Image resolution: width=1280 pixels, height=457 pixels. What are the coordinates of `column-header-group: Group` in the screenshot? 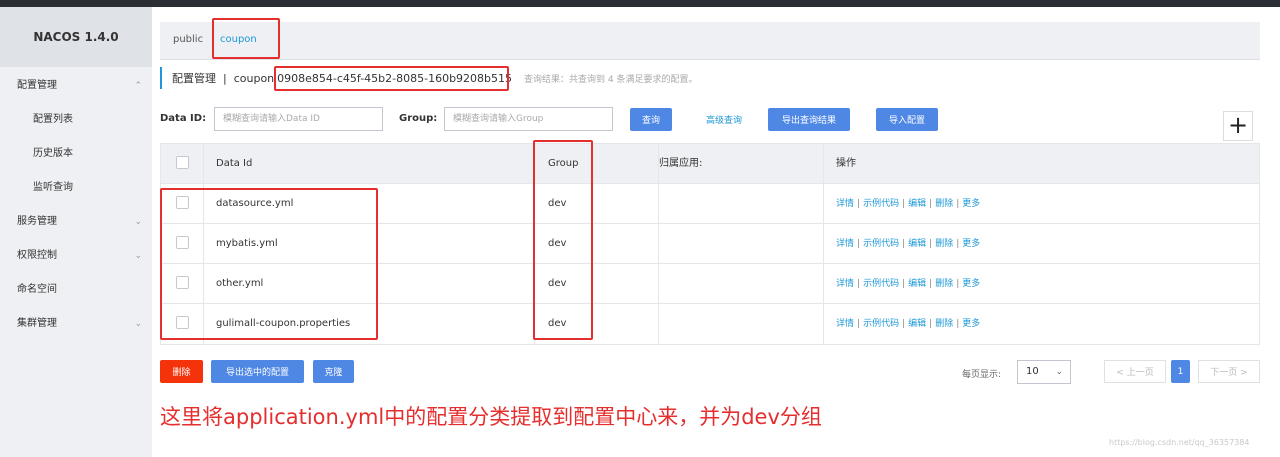 It's located at (563, 163).